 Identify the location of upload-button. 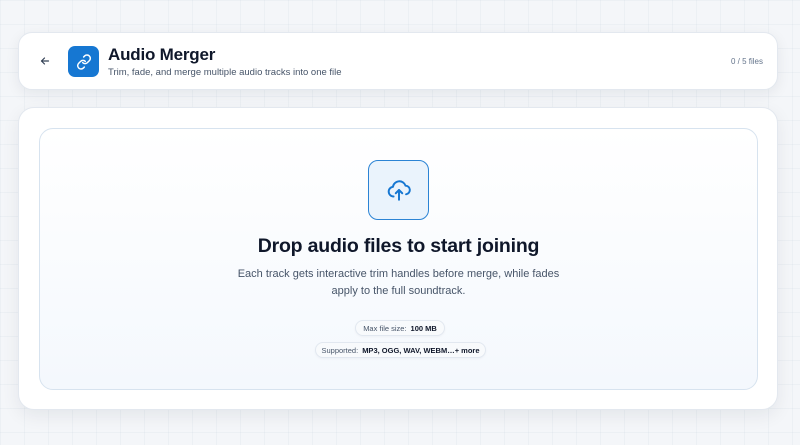
(398, 190).